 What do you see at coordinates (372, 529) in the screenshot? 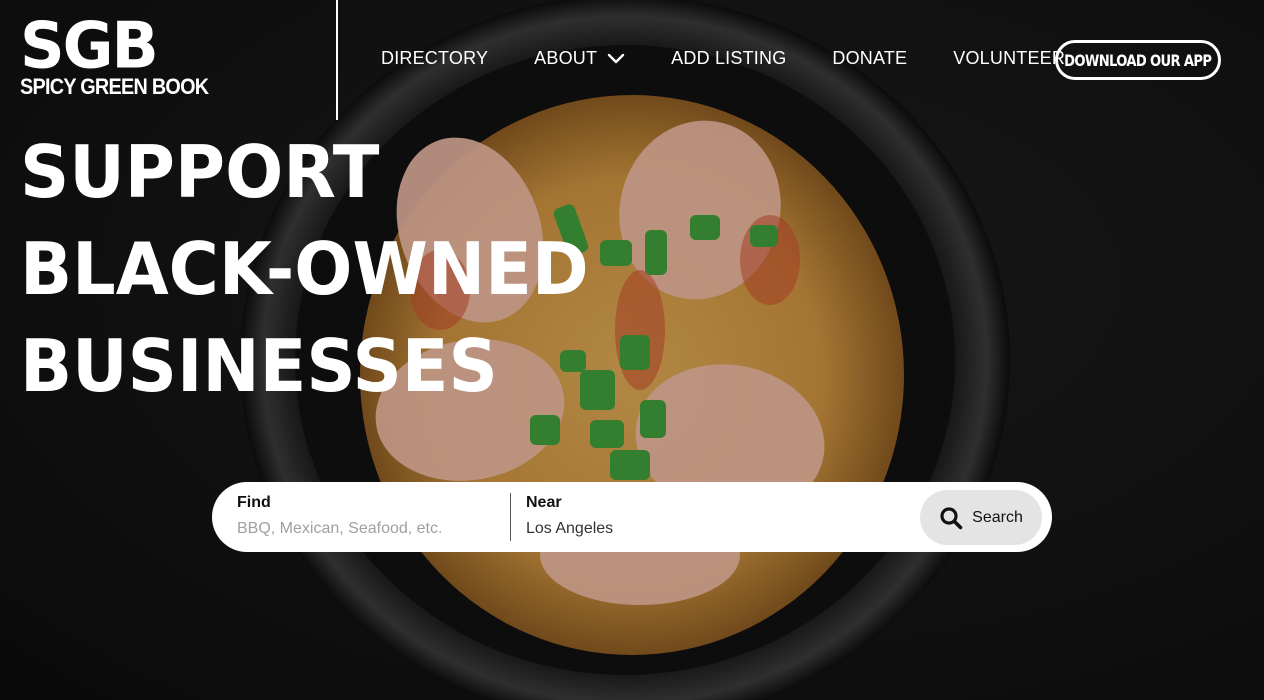
I see `find-input` at bounding box center [372, 529].